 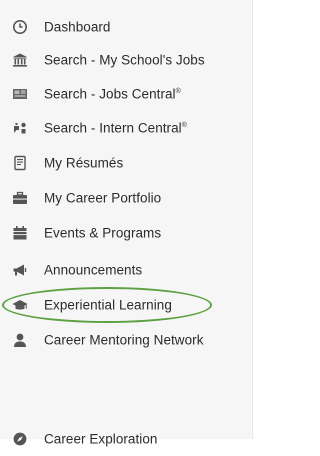 What do you see at coordinates (20, 94) in the screenshot?
I see `newspaper-icon` at bounding box center [20, 94].